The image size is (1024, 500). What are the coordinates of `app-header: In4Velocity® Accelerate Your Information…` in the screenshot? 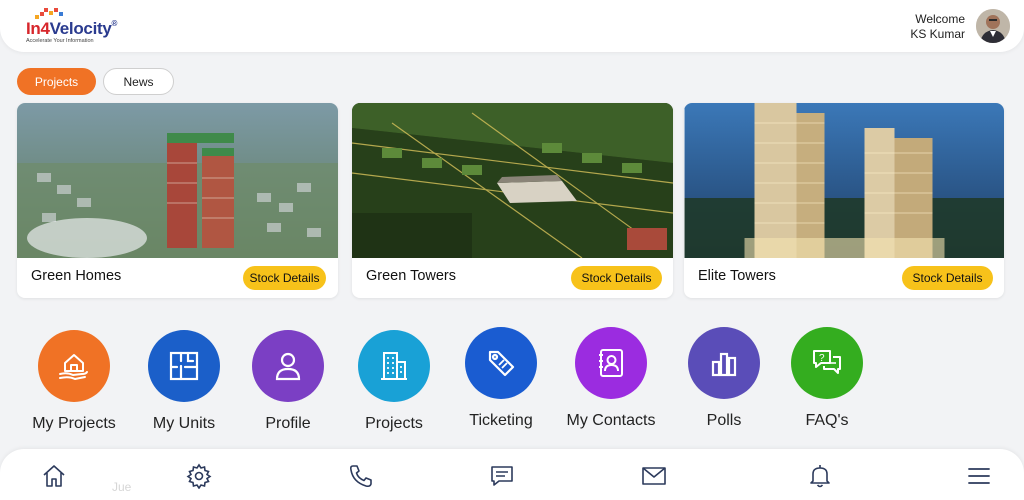 It's located at (512, 26).